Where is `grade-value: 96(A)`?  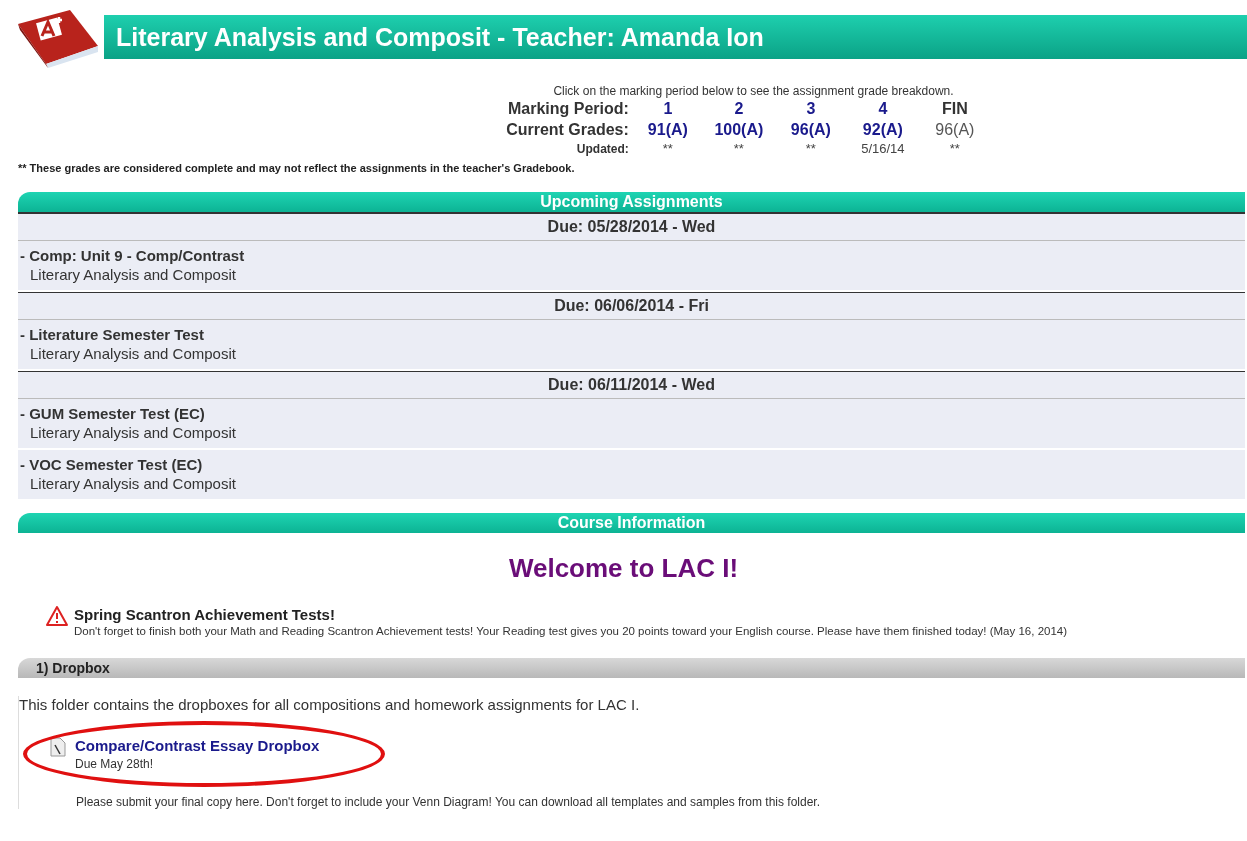 grade-value: 96(A) is located at coordinates (955, 130).